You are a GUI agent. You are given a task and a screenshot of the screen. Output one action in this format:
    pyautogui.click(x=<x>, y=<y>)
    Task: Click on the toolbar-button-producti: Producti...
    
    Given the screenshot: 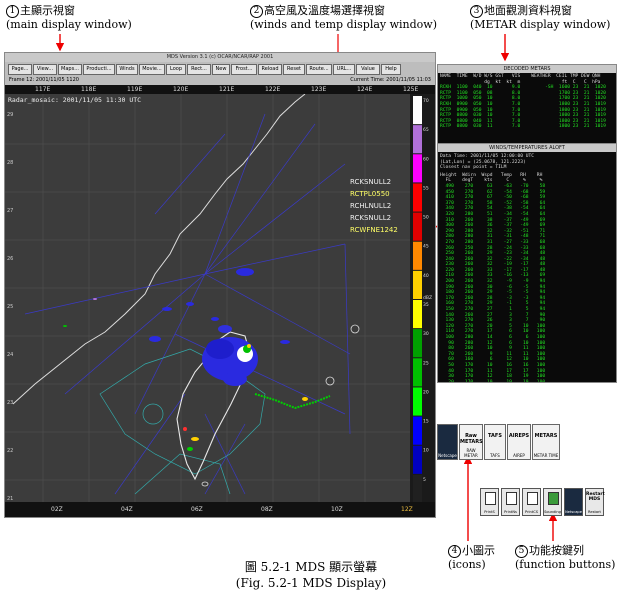 What is the action you would take?
    pyautogui.click(x=99, y=69)
    